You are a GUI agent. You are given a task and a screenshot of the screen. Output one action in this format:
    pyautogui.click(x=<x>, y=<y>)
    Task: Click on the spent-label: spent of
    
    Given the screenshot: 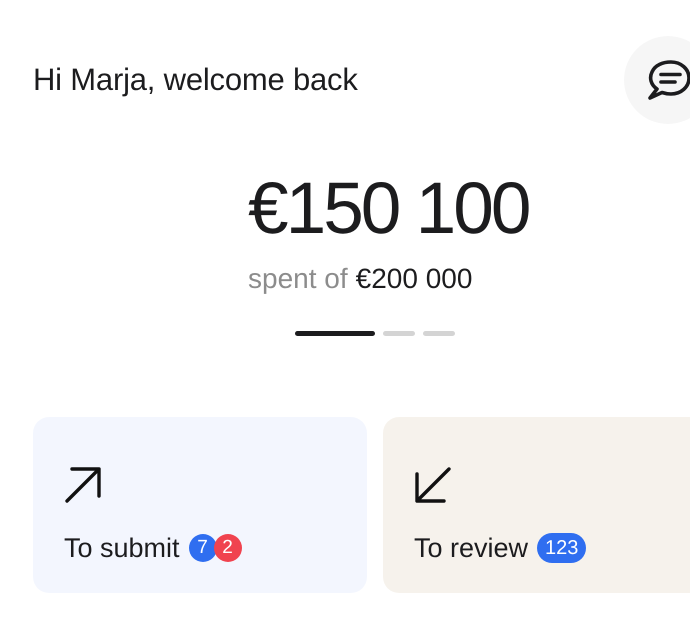 What is the action you would take?
    pyautogui.click(x=298, y=279)
    